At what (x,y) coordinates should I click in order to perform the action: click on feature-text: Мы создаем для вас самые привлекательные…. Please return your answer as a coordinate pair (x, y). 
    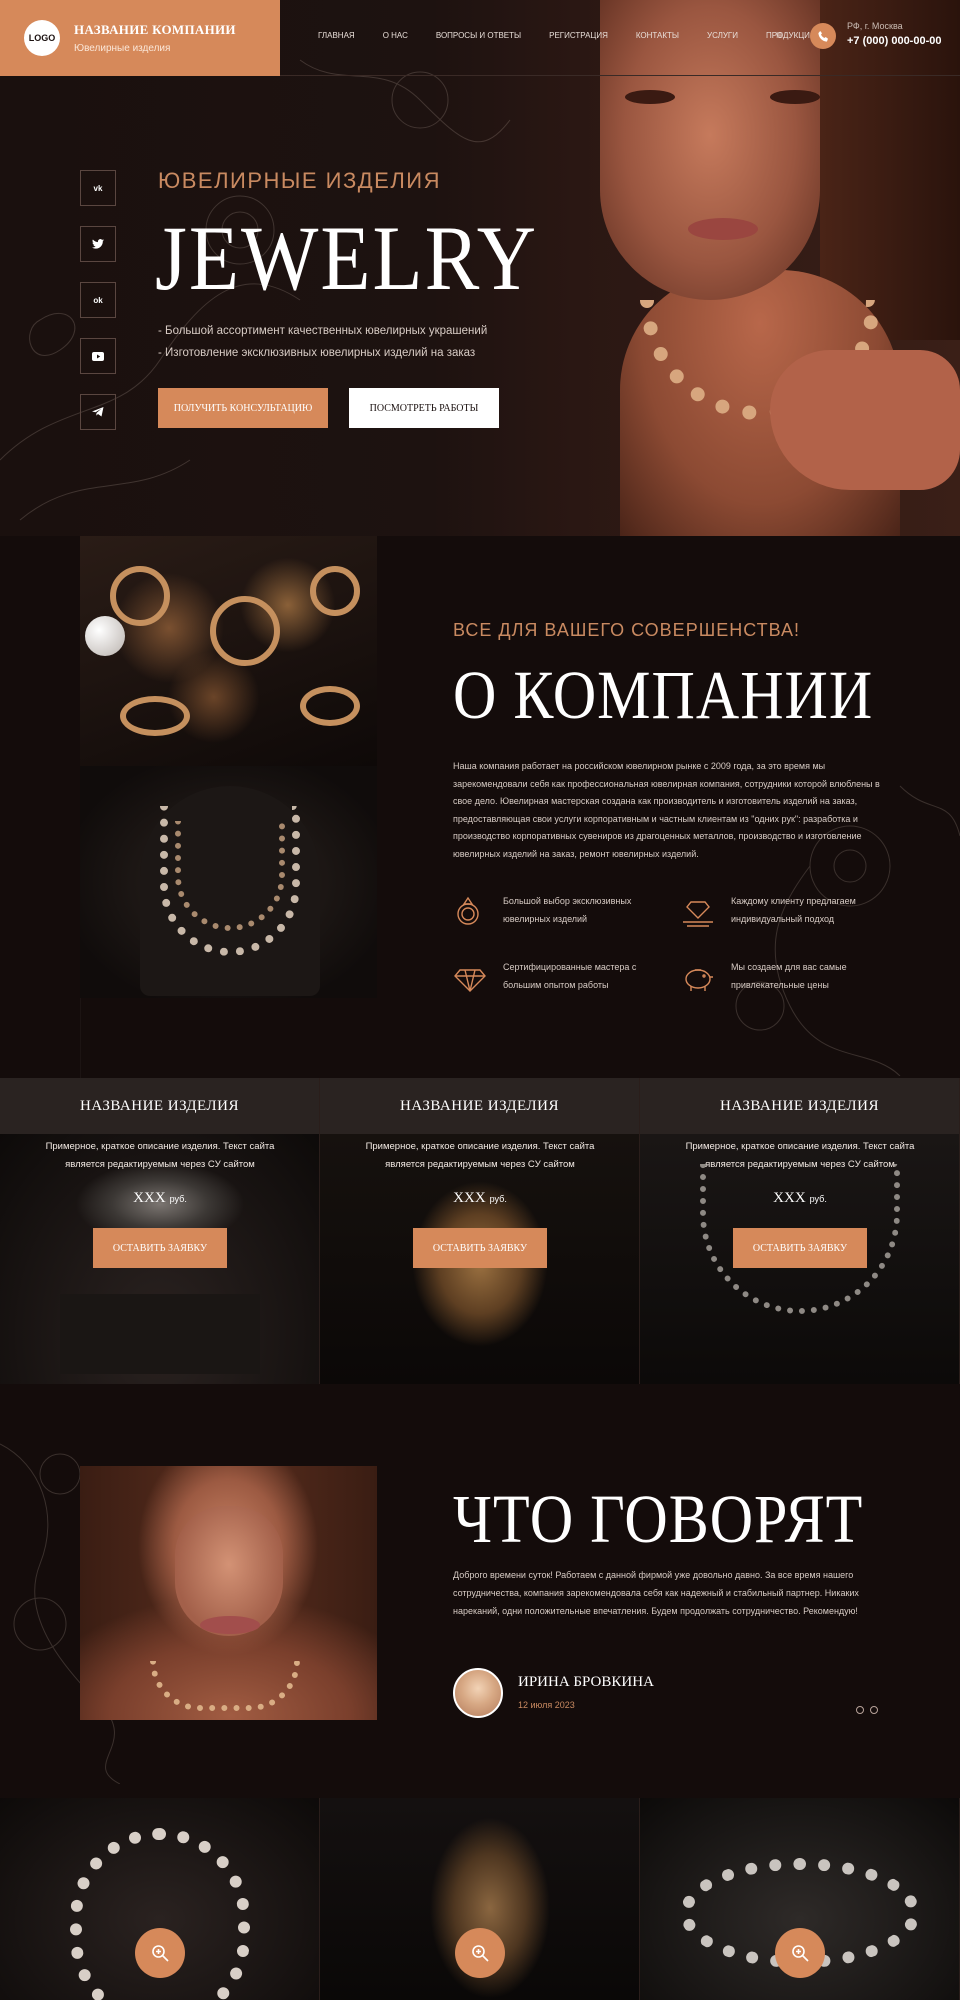
    Looking at the image, I should click on (789, 976).